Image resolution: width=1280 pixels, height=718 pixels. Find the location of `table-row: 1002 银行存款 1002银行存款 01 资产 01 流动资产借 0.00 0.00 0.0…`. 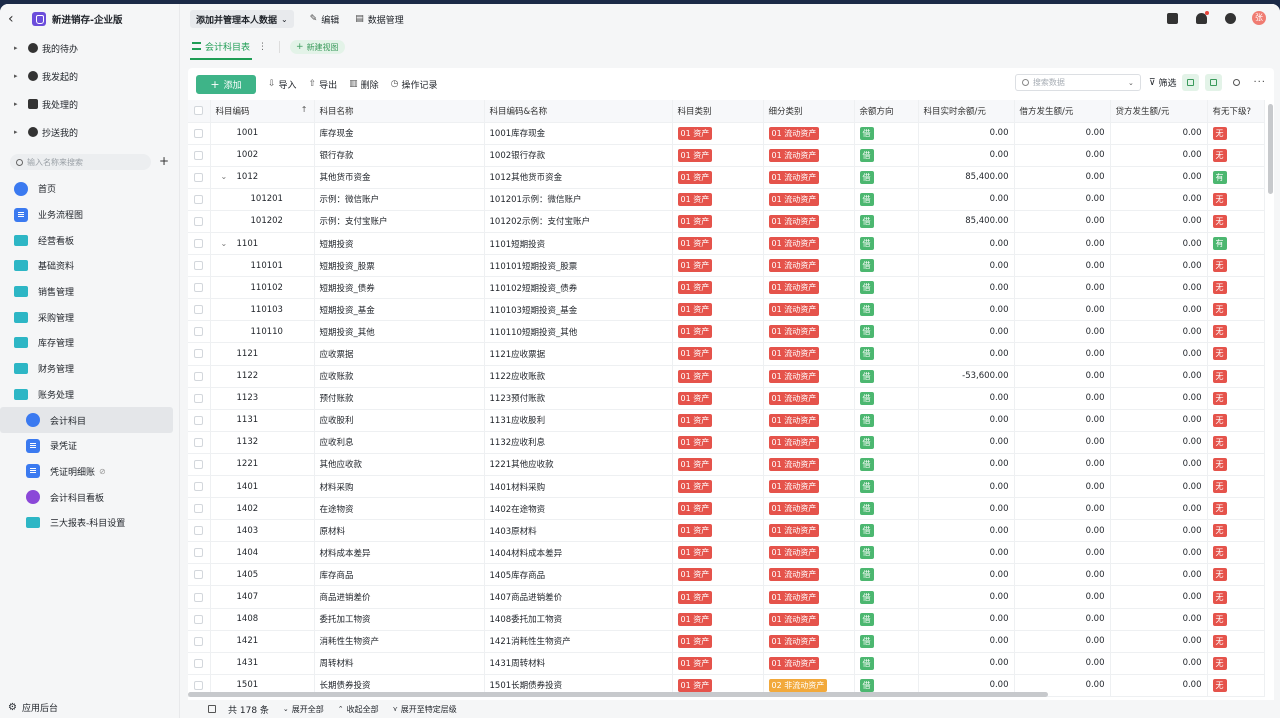

table-row: 1002 银行存款 1002银行存款 01 资产 01 流动资产借 0.00 0.00 0.0… is located at coordinates (726, 155).